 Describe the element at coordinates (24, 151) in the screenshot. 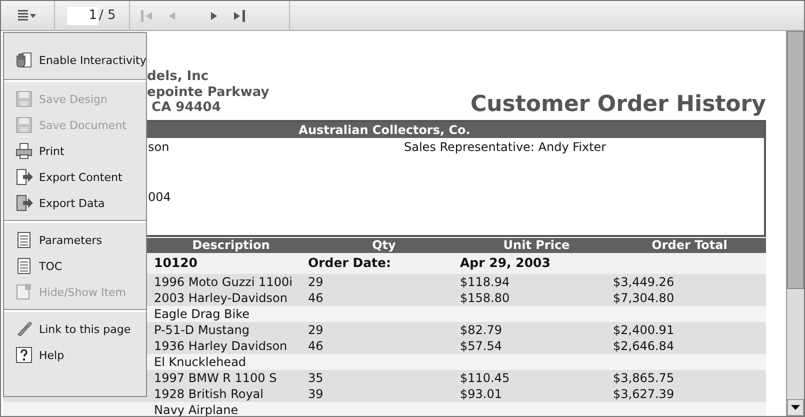

I see `printer-icon` at that location.